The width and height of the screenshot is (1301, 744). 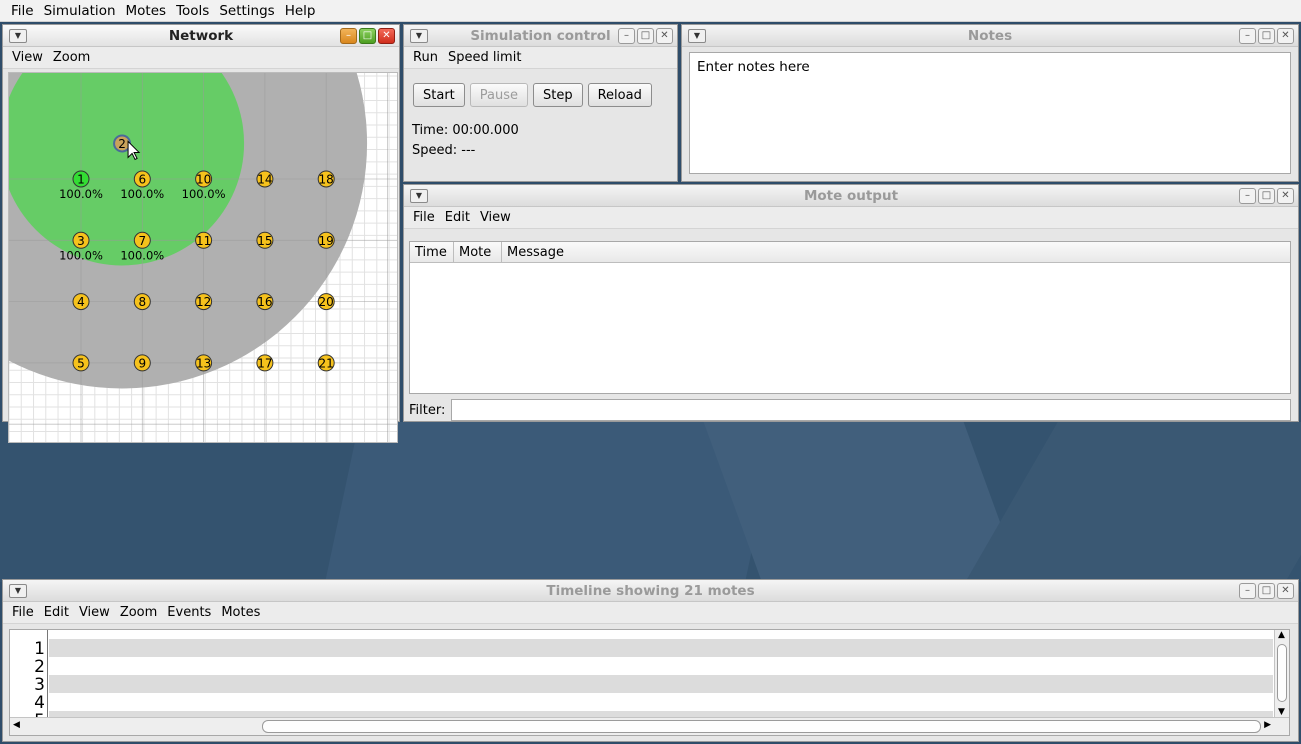 What do you see at coordinates (142, 302) in the screenshot?
I see `mote-8: 8` at bounding box center [142, 302].